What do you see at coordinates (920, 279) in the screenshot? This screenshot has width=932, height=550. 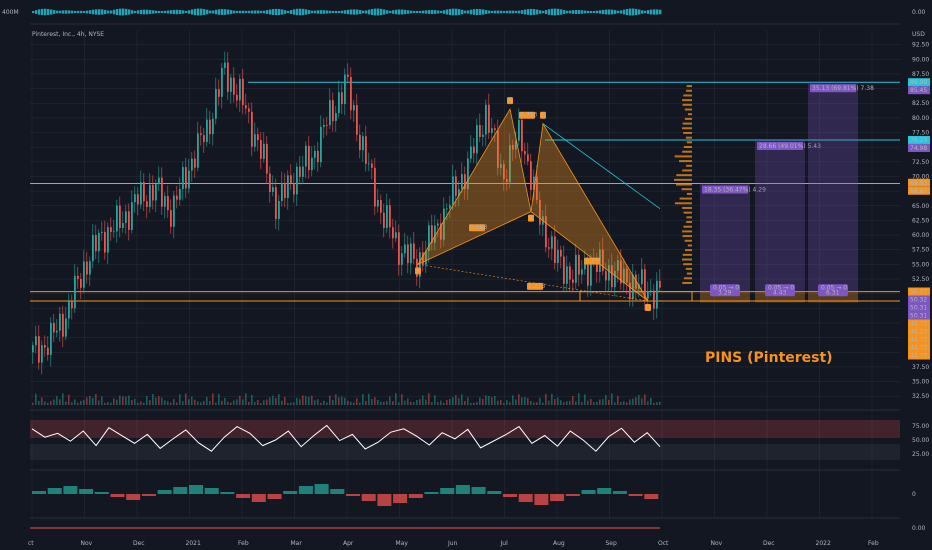 I see `price-tick: 52.50` at bounding box center [920, 279].